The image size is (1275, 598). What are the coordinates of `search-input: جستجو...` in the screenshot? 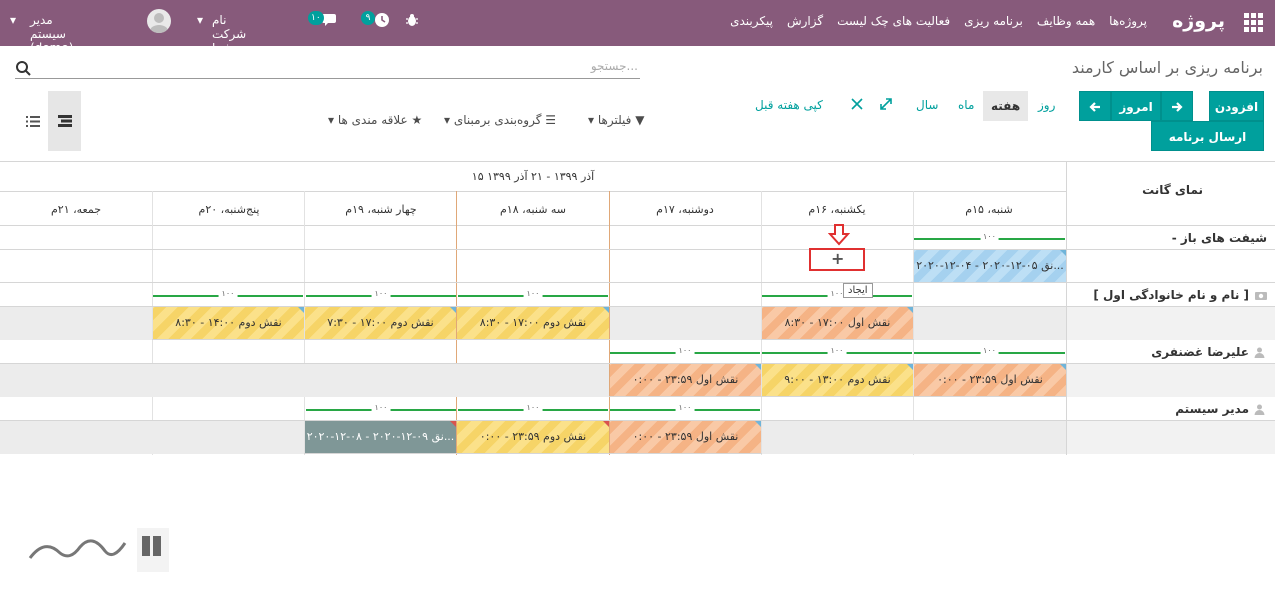 It's located at (327, 68).